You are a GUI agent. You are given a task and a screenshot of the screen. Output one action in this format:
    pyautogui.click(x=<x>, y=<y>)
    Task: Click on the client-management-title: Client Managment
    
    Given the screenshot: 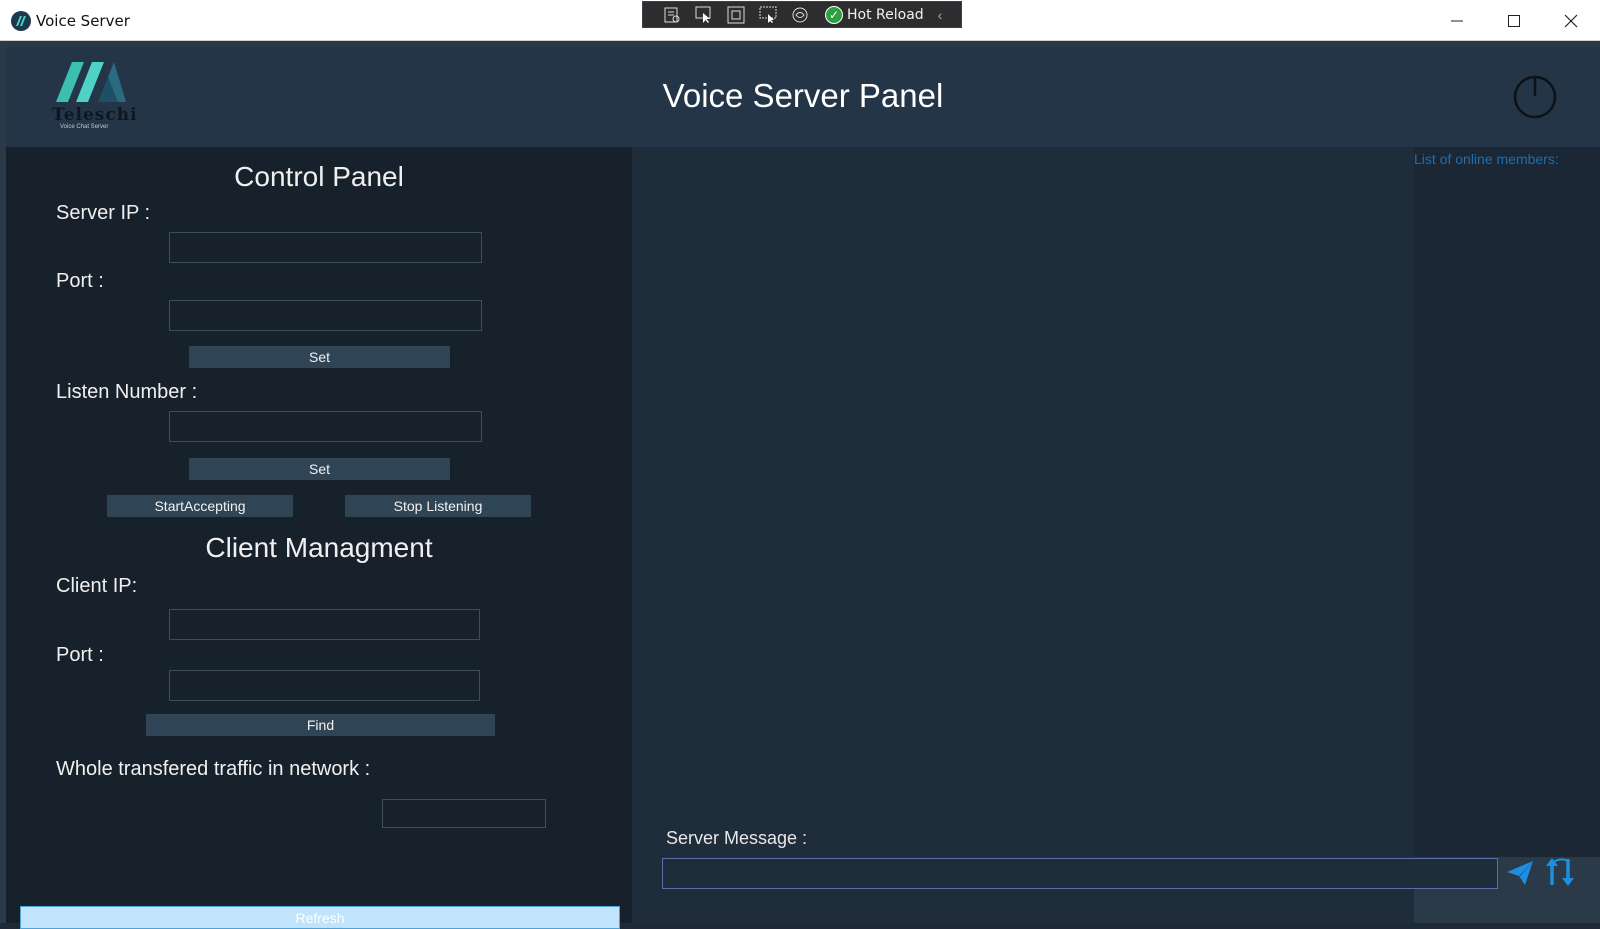 What is the action you would take?
    pyautogui.click(x=319, y=547)
    